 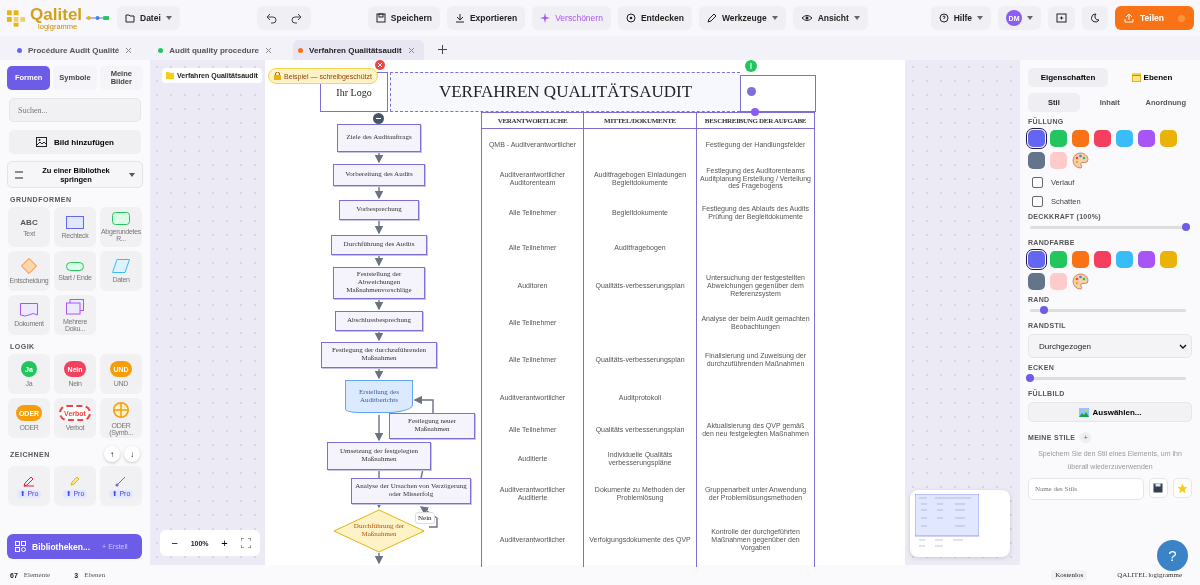 What do you see at coordinates (1136, 77) in the screenshot?
I see `notepad-icon` at bounding box center [1136, 77].